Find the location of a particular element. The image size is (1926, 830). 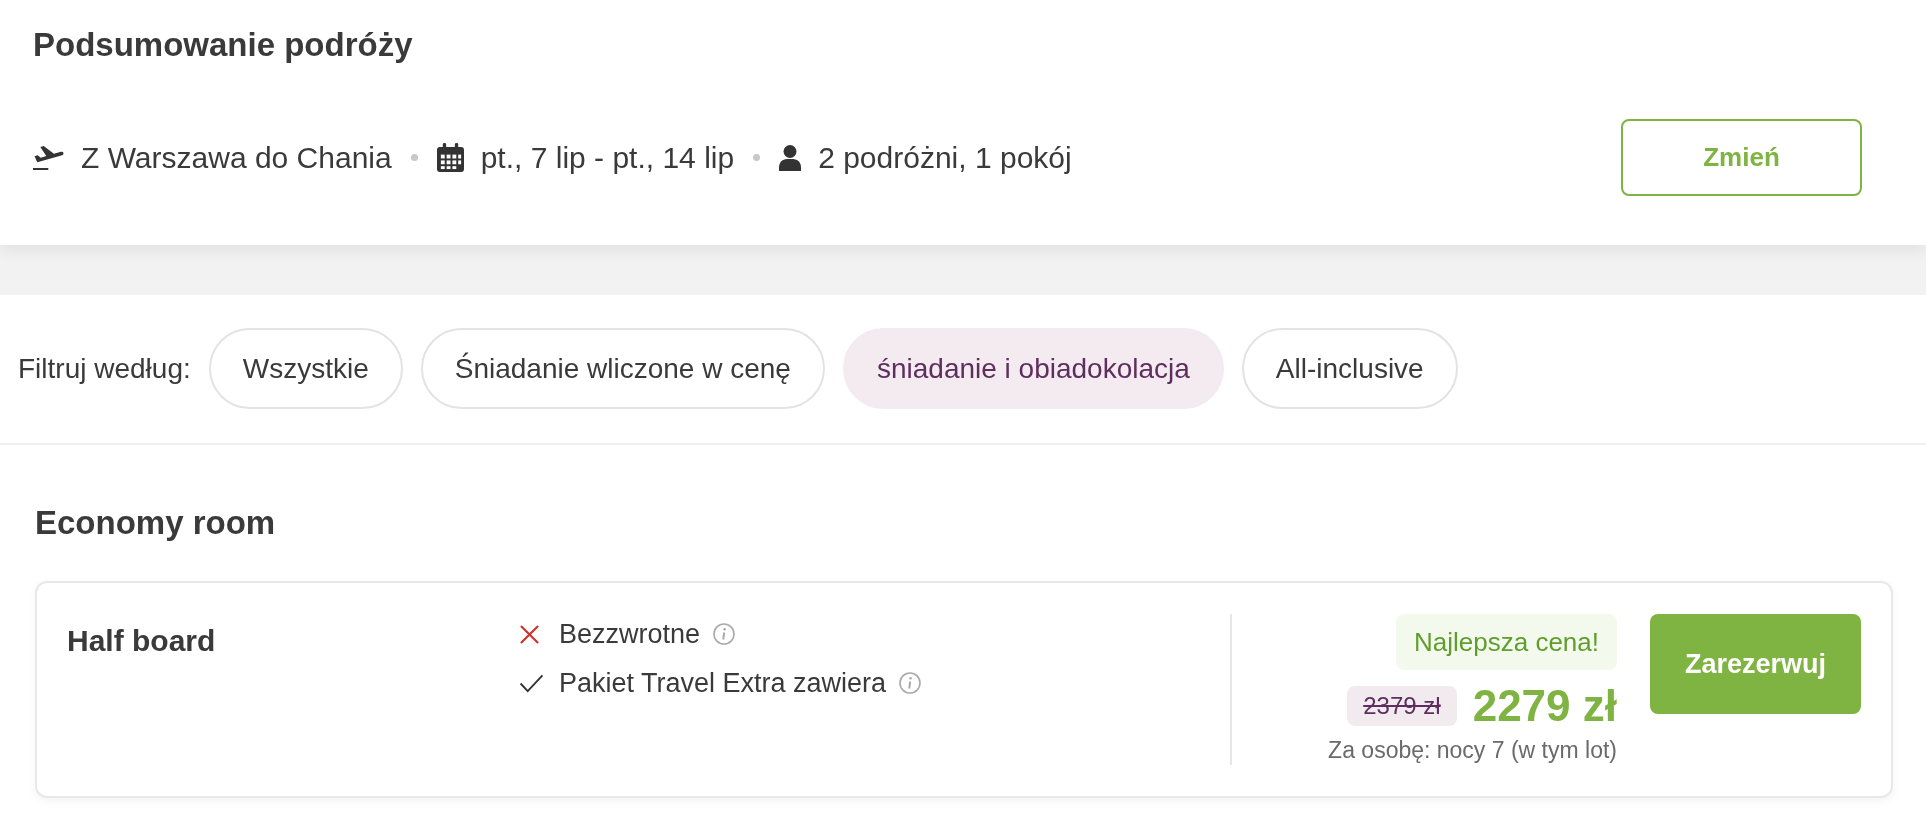

board-name: Half board is located at coordinates (141, 641).